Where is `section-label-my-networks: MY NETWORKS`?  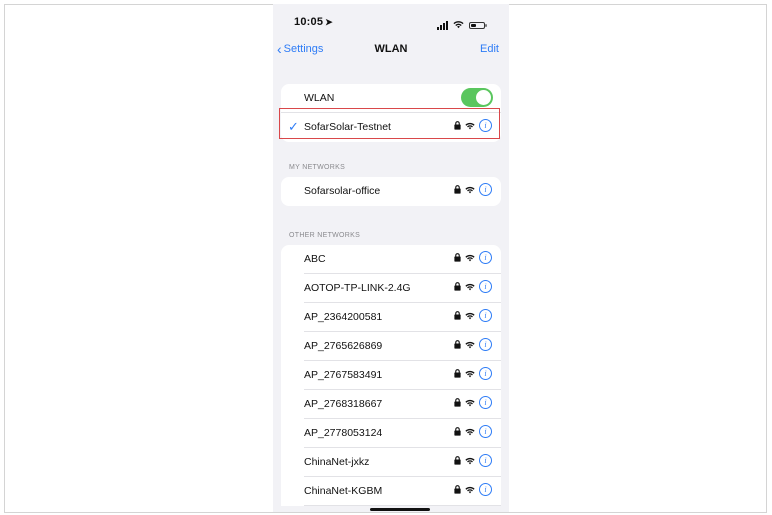
section-label-my-networks: MY NETWORKS is located at coordinates (317, 167).